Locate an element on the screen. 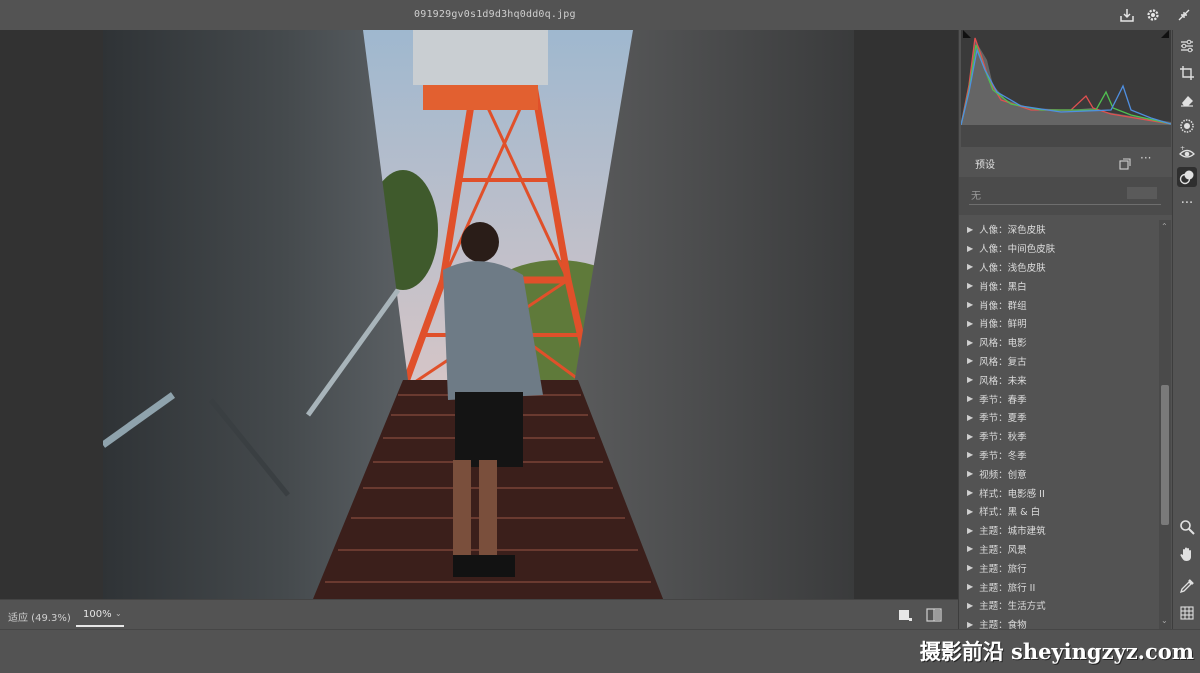 The image size is (1200, 673). preset-group-label: 肖像：群组 is located at coordinates (1003, 306).